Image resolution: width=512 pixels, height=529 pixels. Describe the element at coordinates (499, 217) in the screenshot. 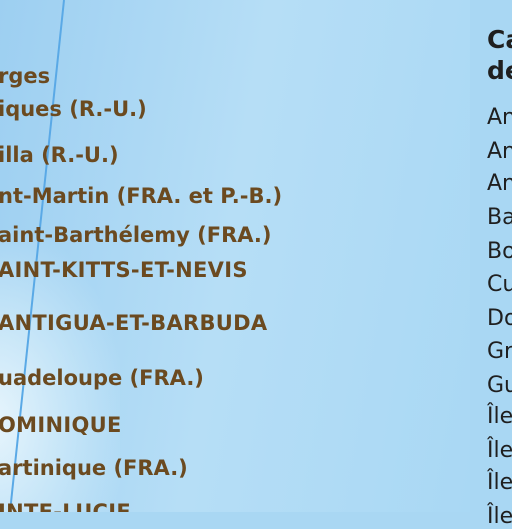

I see `legend-item: Ba` at that location.